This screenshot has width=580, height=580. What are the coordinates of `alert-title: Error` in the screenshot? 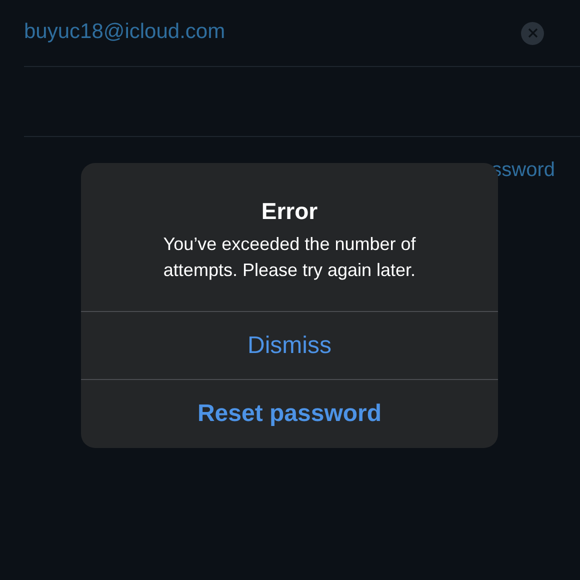 It's located at (289, 211).